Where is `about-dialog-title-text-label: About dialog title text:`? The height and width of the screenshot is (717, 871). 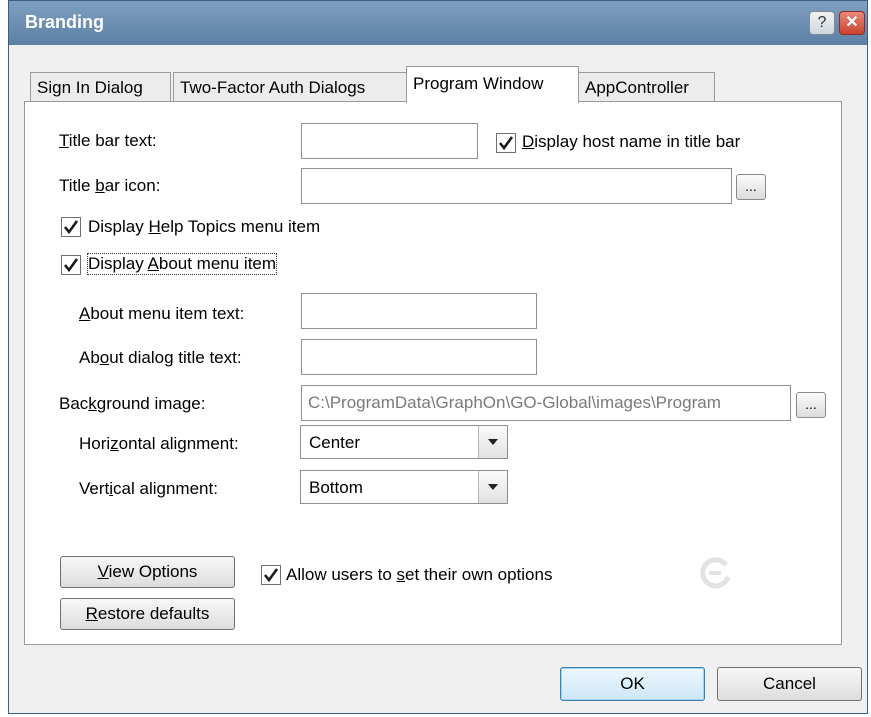 about-dialog-title-text-label: About dialog title text: is located at coordinates (160, 357).